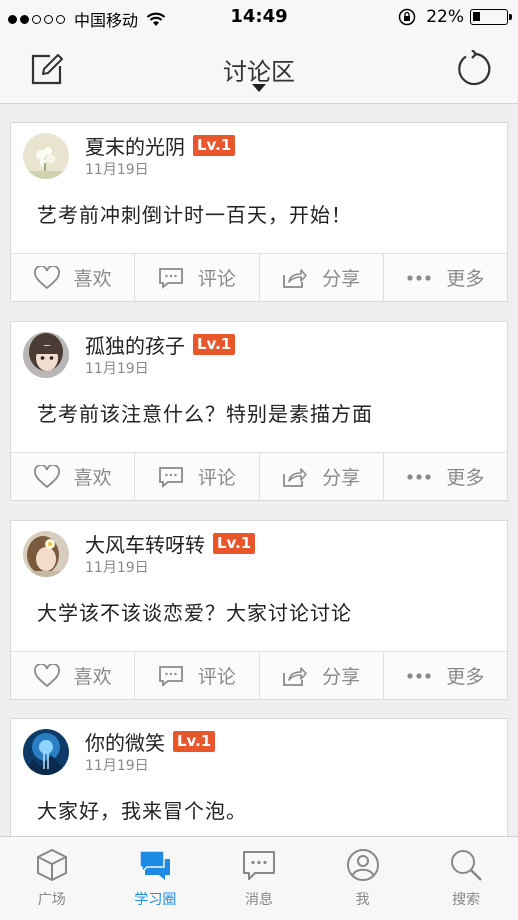  What do you see at coordinates (145, 543) in the screenshot?
I see `author-name: 大风车转呀转` at bounding box center [145, 543].